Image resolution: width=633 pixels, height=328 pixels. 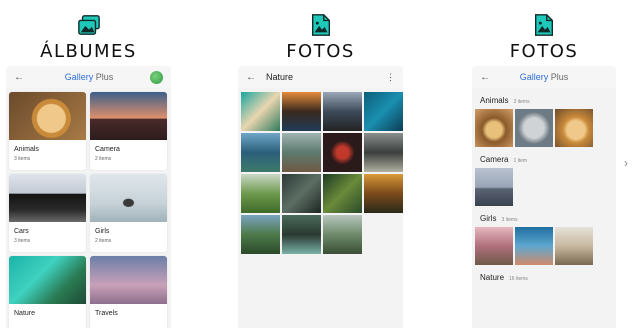 I want to click on section-count: 1 item, so click(x=520, y=161).